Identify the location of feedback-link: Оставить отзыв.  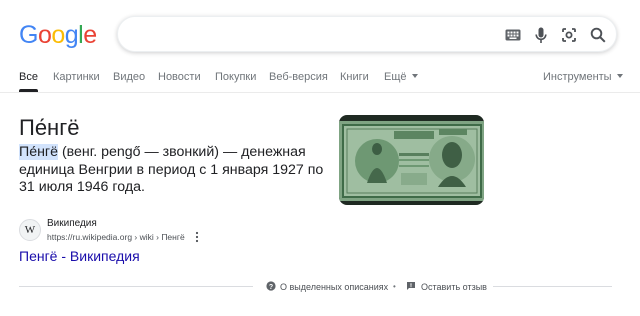
(446, 286).